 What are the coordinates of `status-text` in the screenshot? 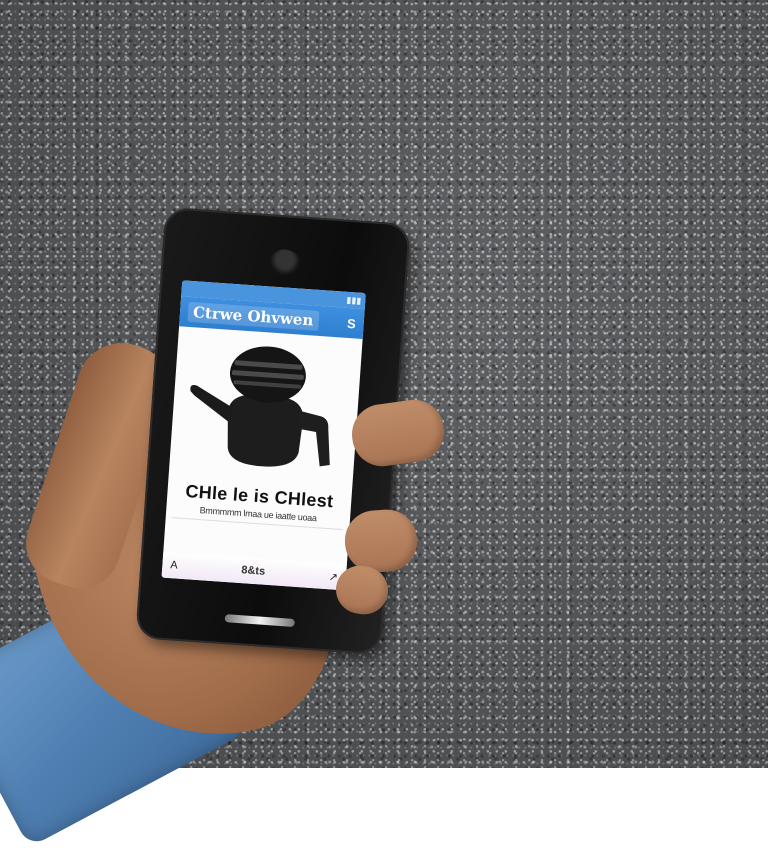 It's located at (185, 289).